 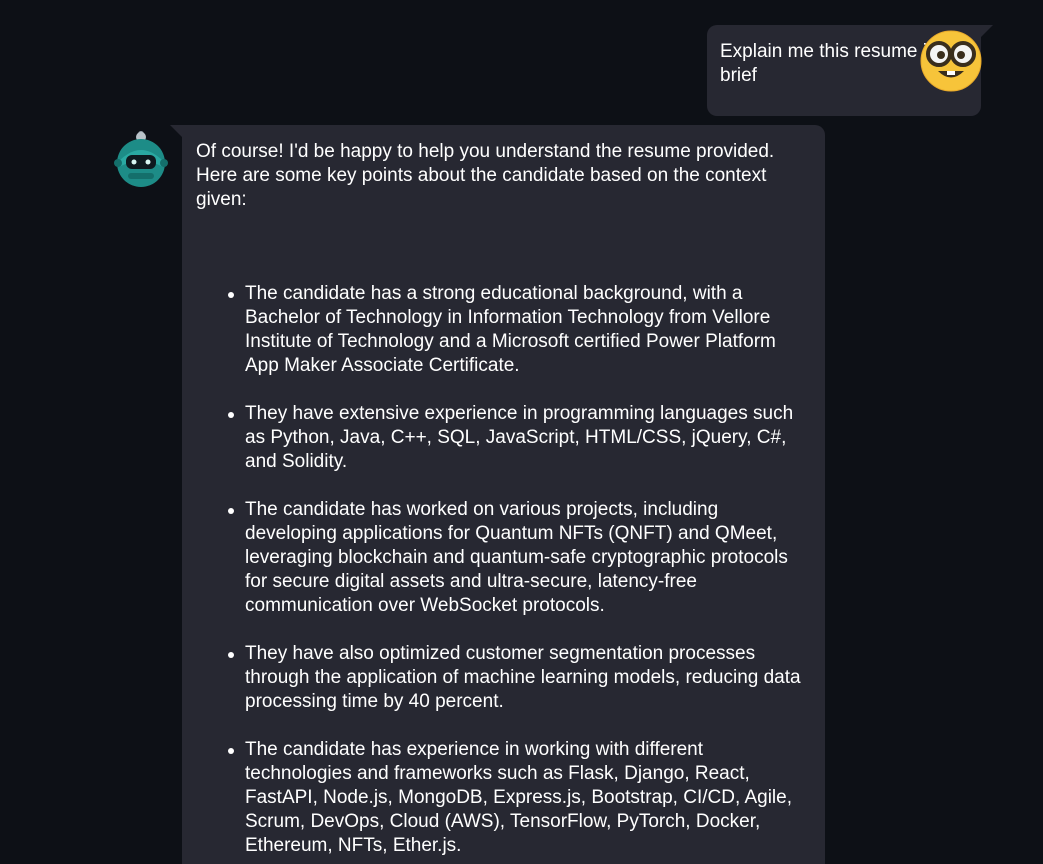 What do you see at coordinates (951, 61) in the screenshot?
I see `nerd-face-emoji-icon` at bounding box center [951, 61].